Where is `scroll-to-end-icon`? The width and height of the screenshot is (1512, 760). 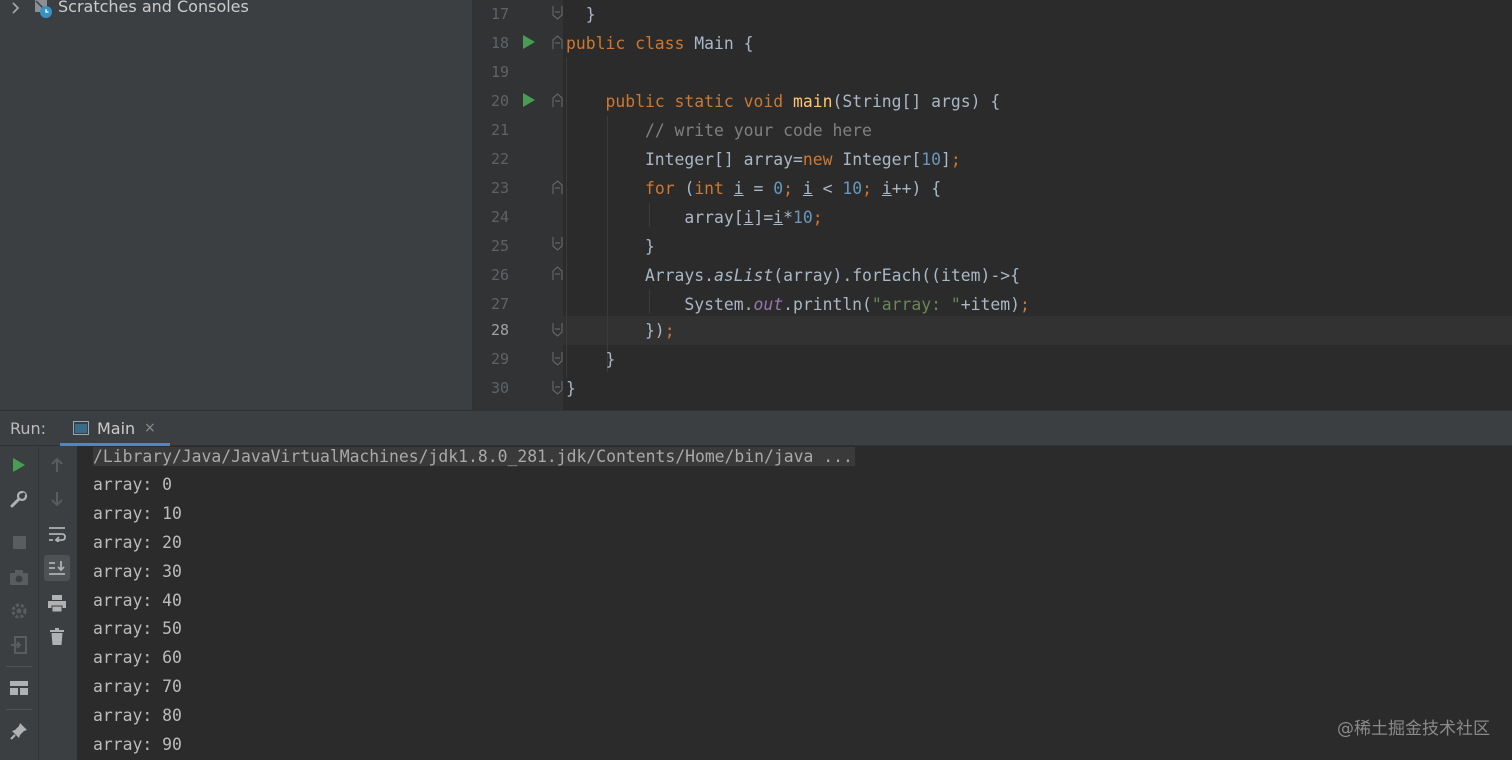
scroll-to-end-icon is located at coordinates (57, 568).